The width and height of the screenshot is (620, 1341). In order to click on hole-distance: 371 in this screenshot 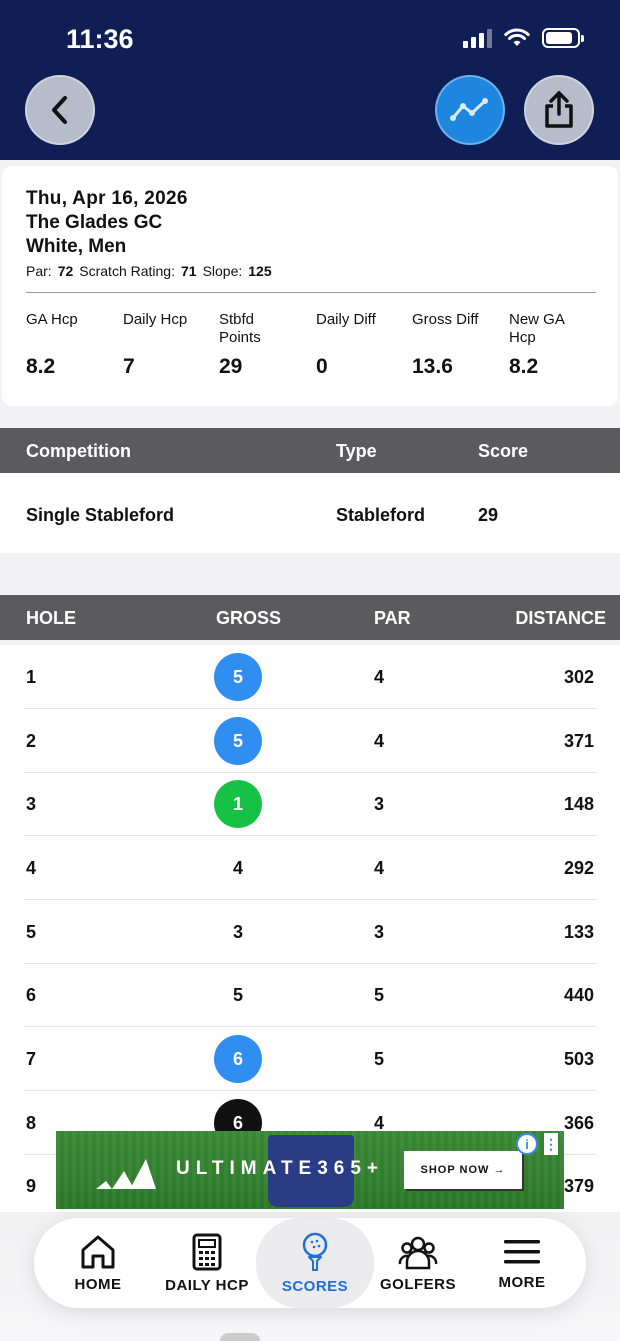, I will do `click(578, 741)`.